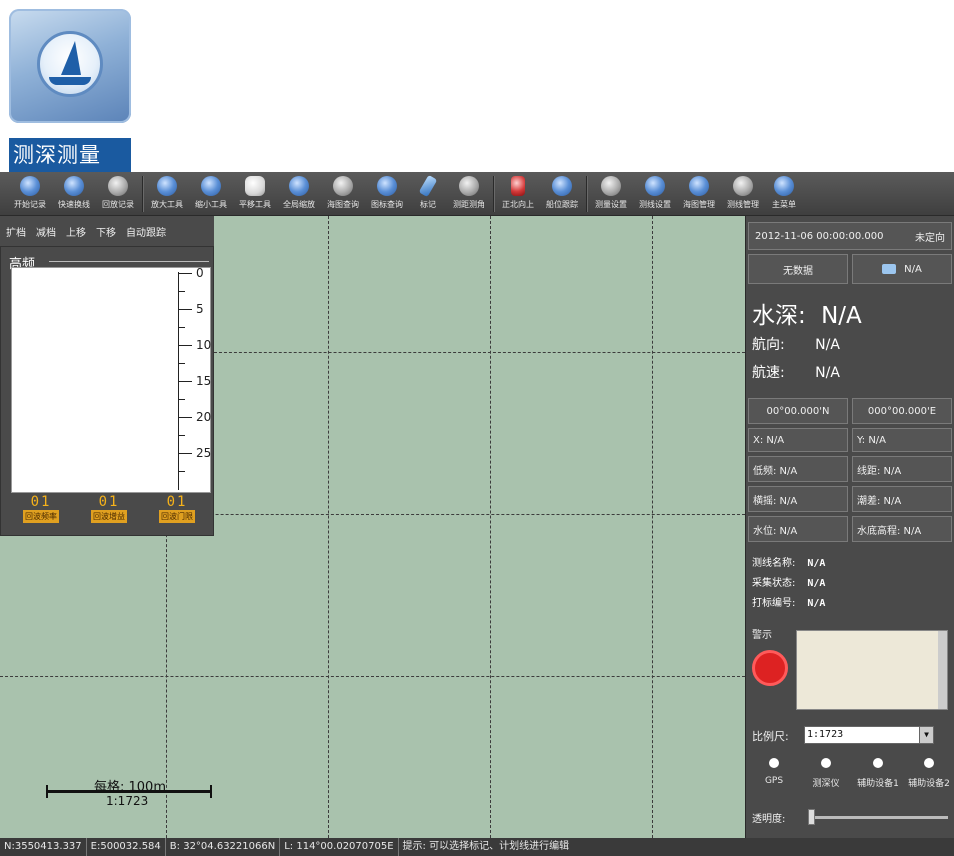  What do you see at coordinates (299, 194) in the screenshot?
I see `full-extent-button: 全局缩放` at bounding box center [299, 194].